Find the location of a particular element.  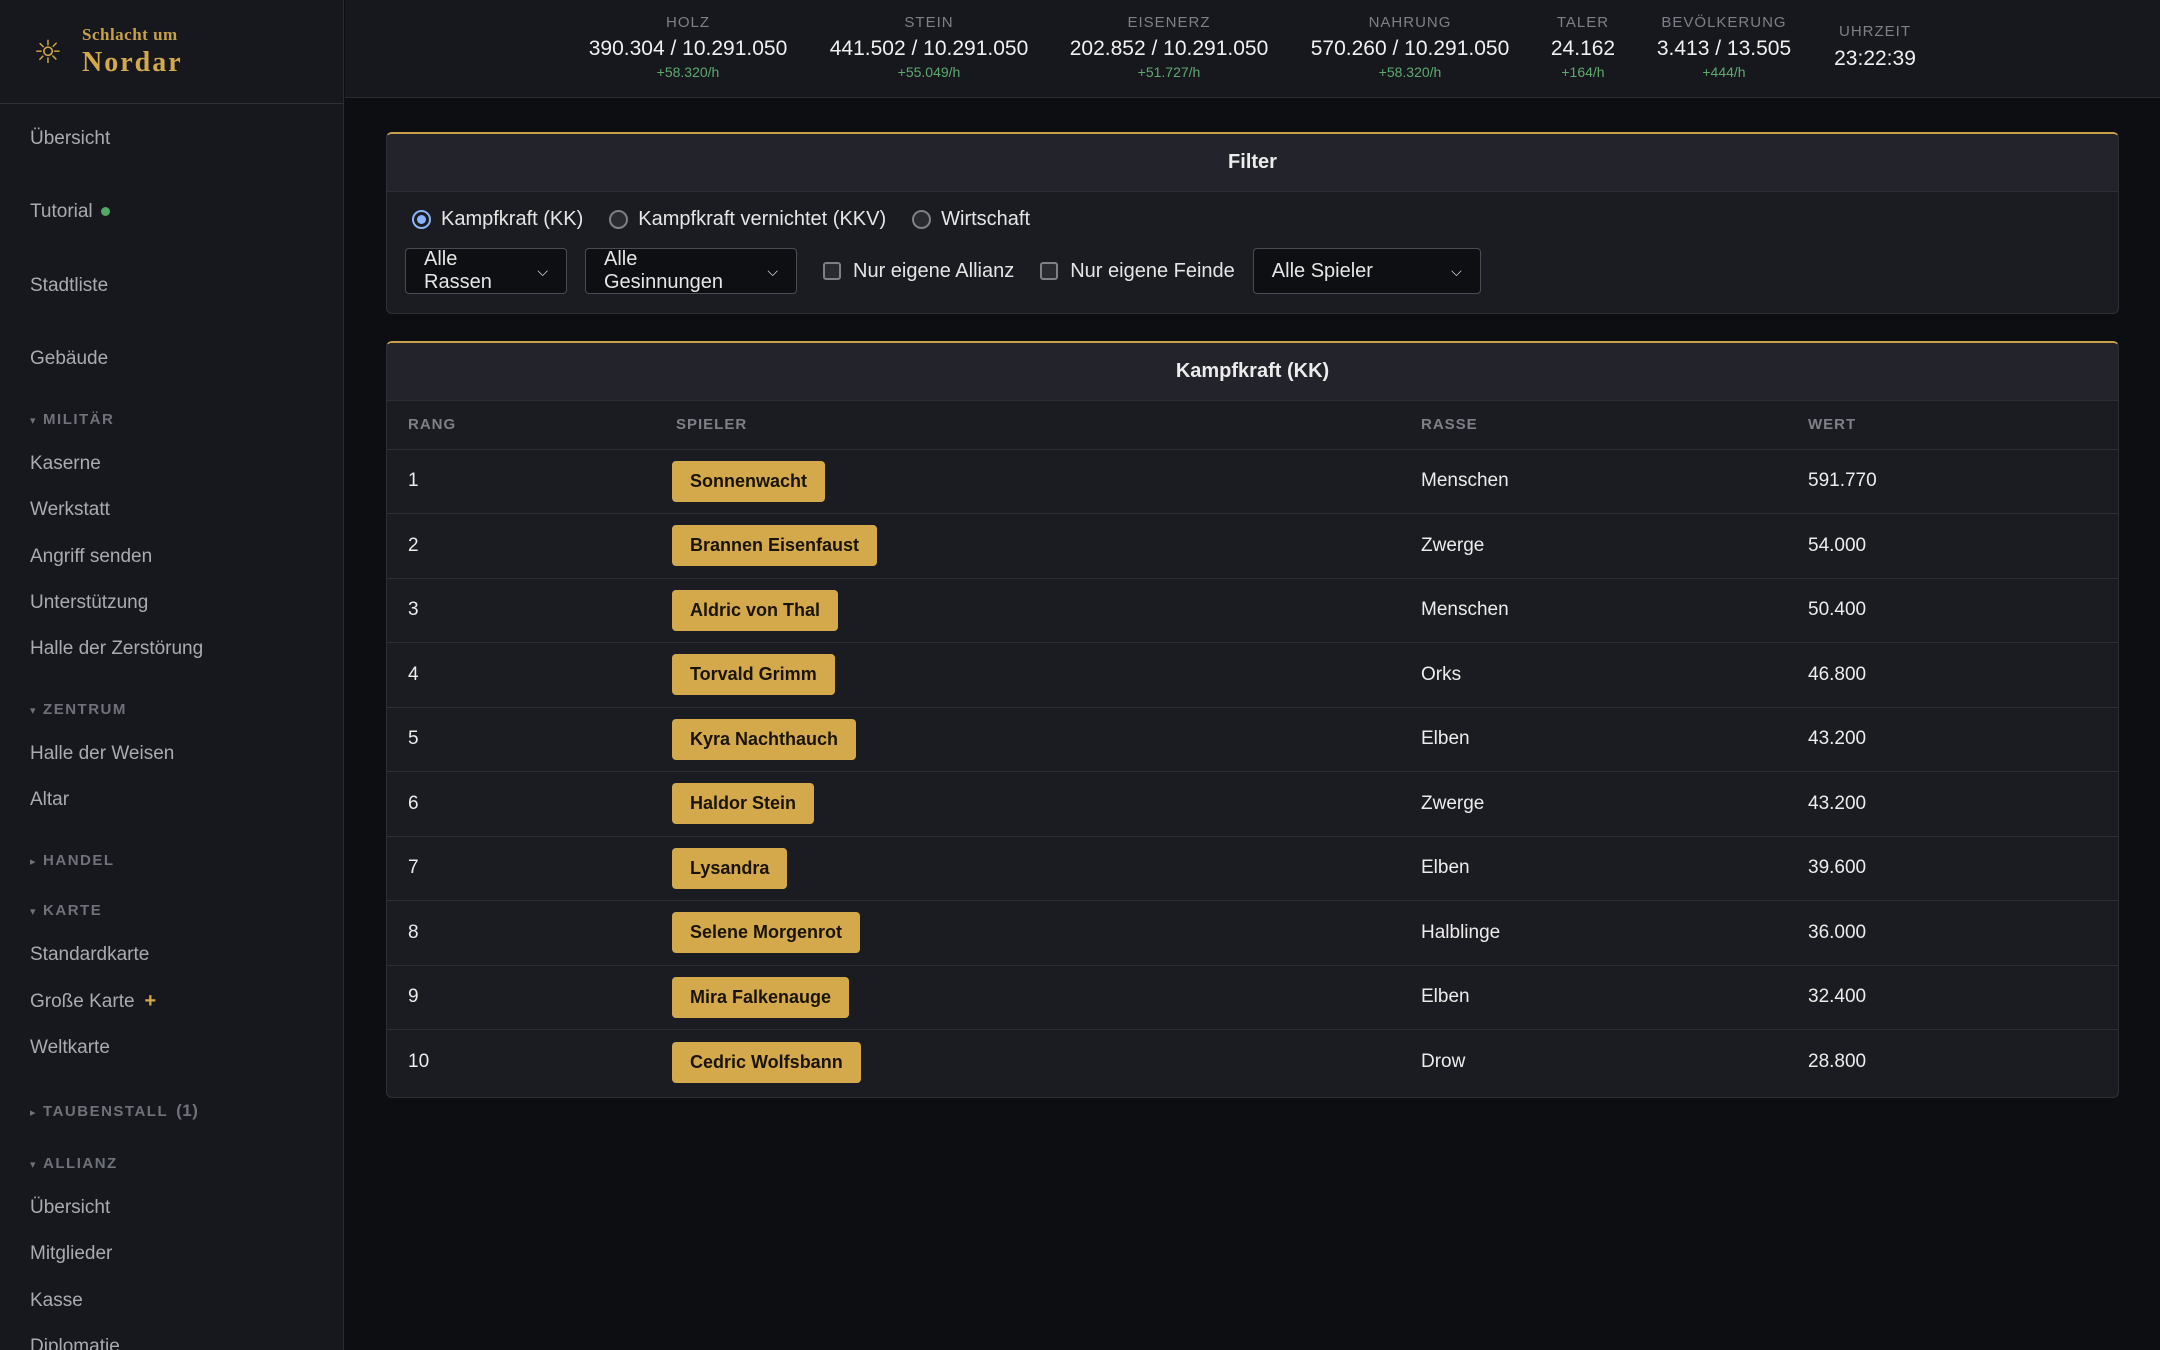

sidebar-item-weltkarte: Weltkarte is located at coordinates (70, 1048).